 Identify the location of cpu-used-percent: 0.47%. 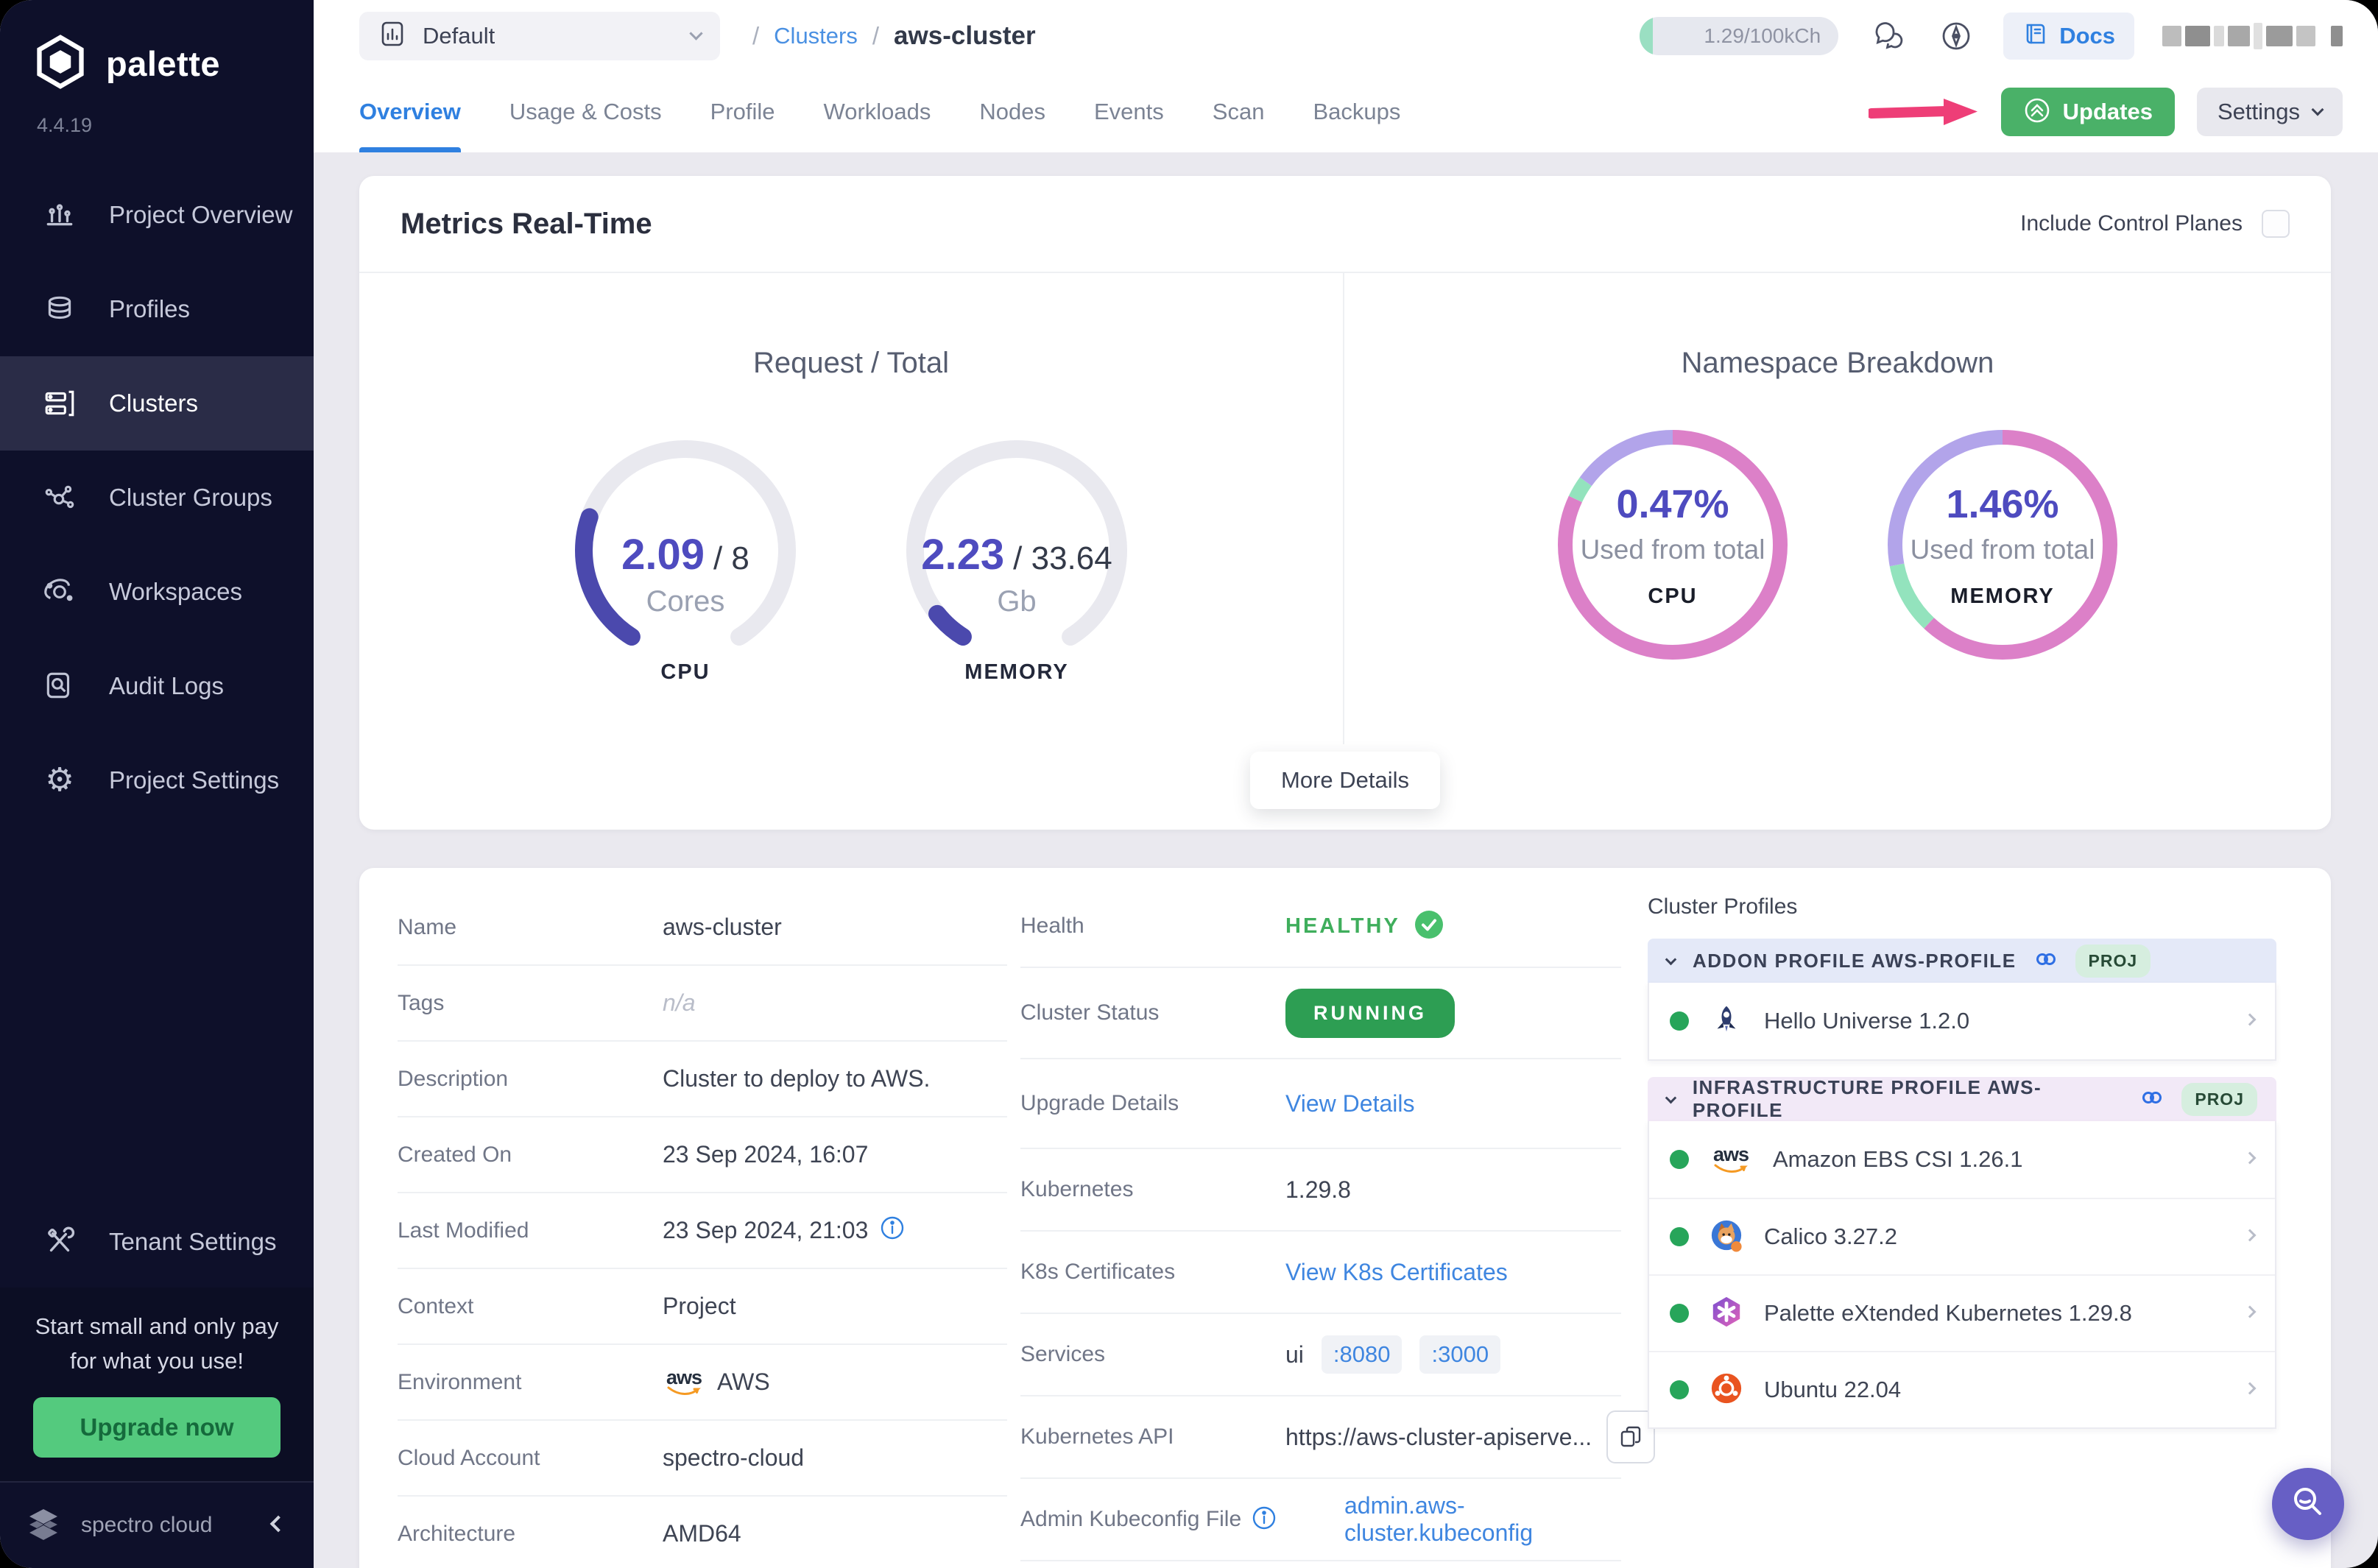
(1672, 503).